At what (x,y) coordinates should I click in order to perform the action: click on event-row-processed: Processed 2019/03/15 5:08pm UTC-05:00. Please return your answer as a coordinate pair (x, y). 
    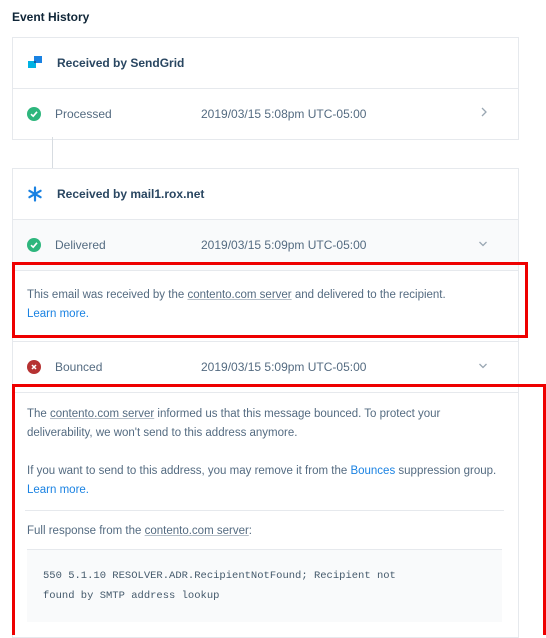
    Looking at the image, I should click on (265, 114).